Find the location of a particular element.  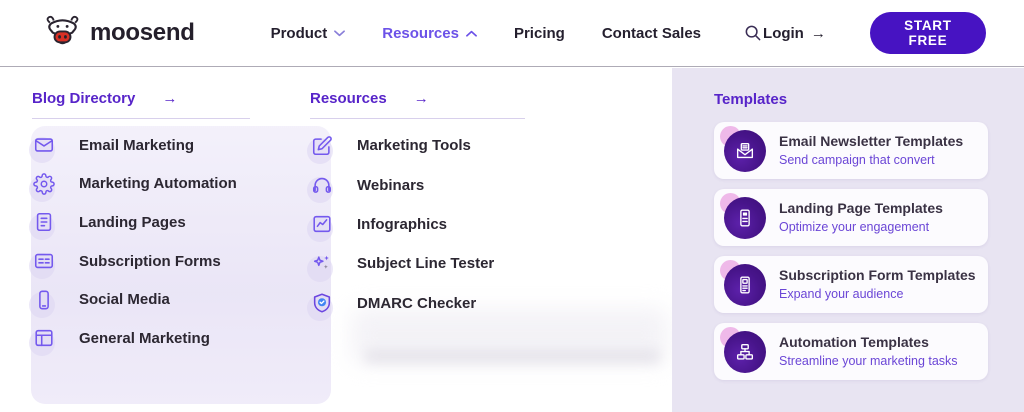

nav-contact-sales: Contact Sales is located at coordinates (651, 33).